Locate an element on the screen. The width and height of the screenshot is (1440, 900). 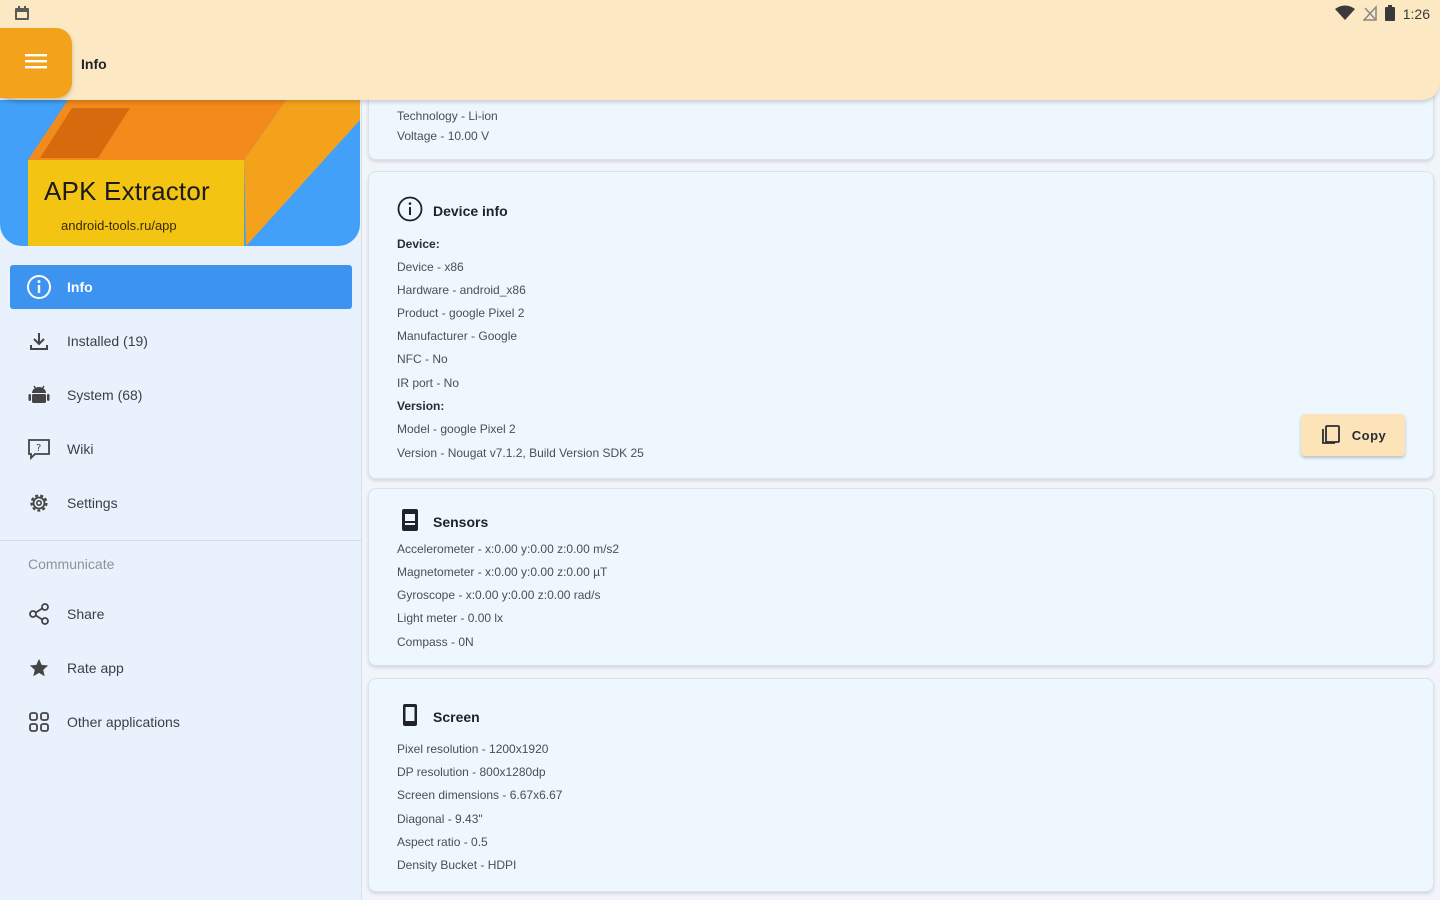
screen-title: Screen is located at coordinates (456, 716).